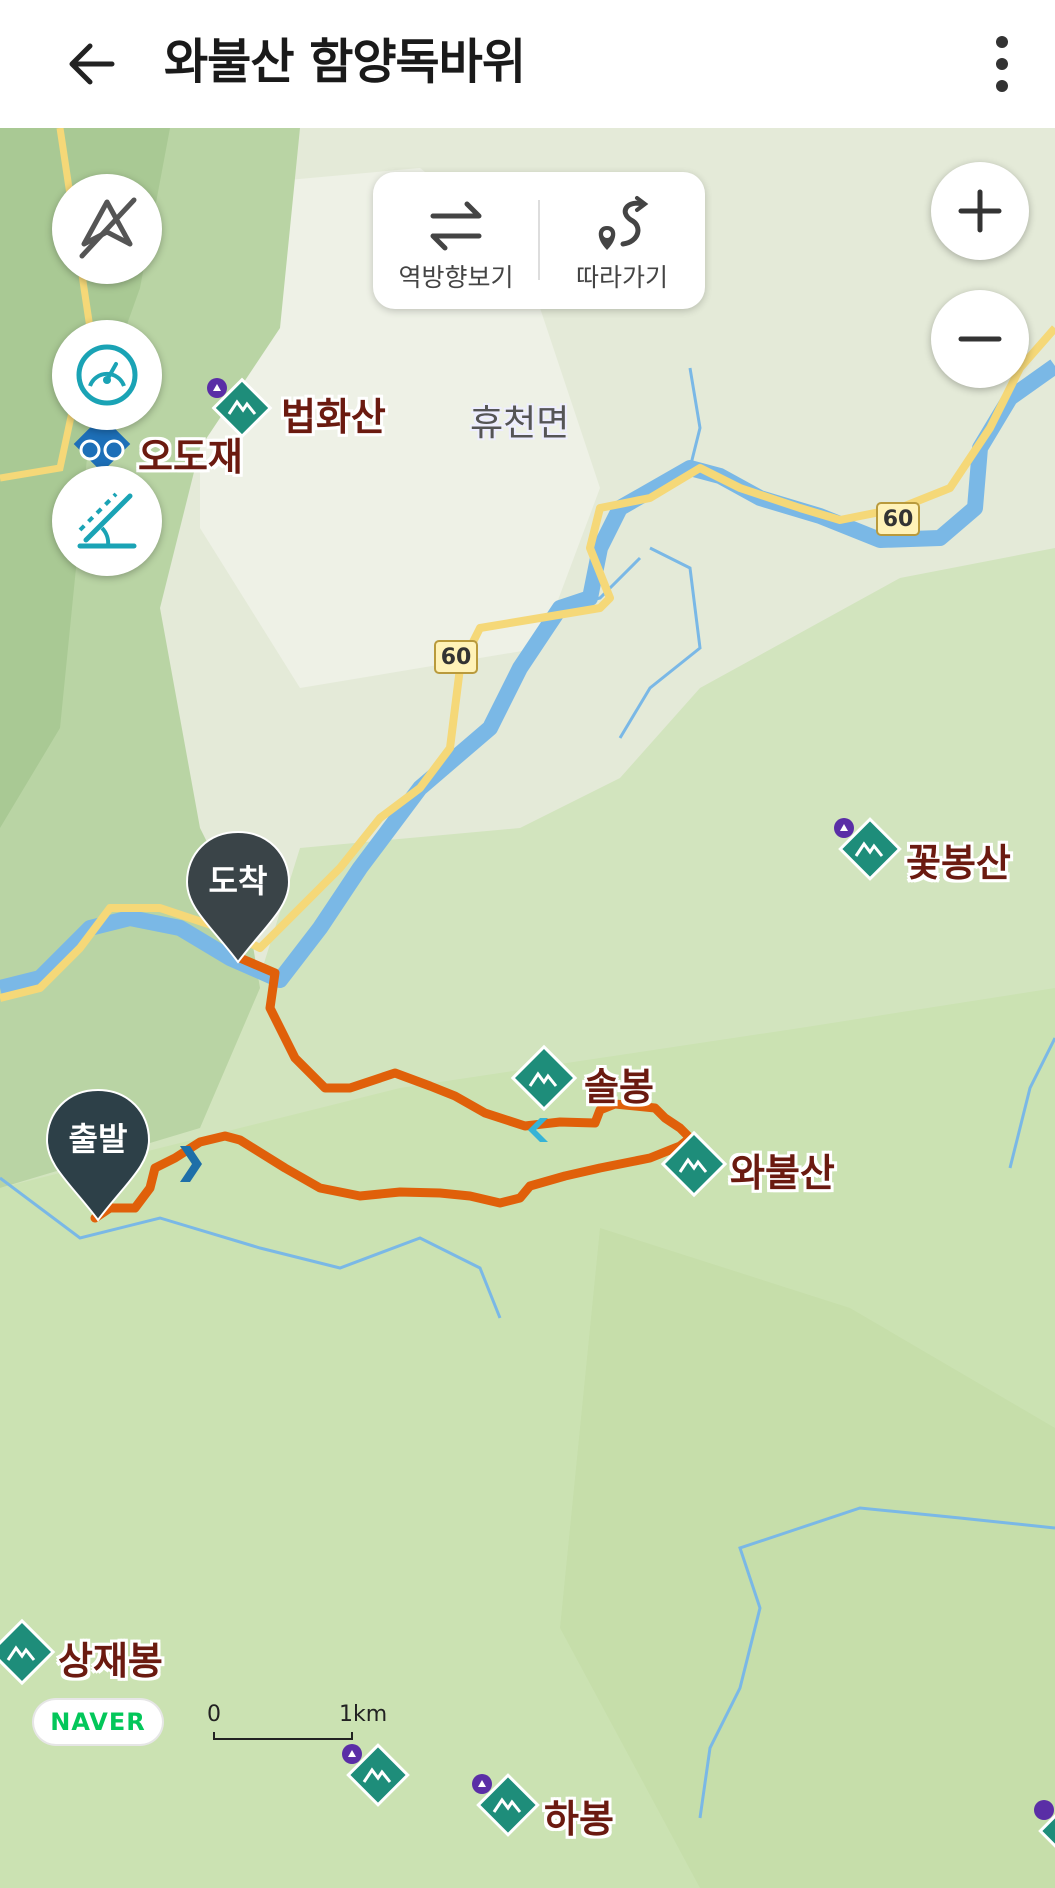 The image size is (1055, 1888). Describe the element at coordinates (527, 64) in the screenshot. I see `app-header: 와불산 함양독바위` at that location.